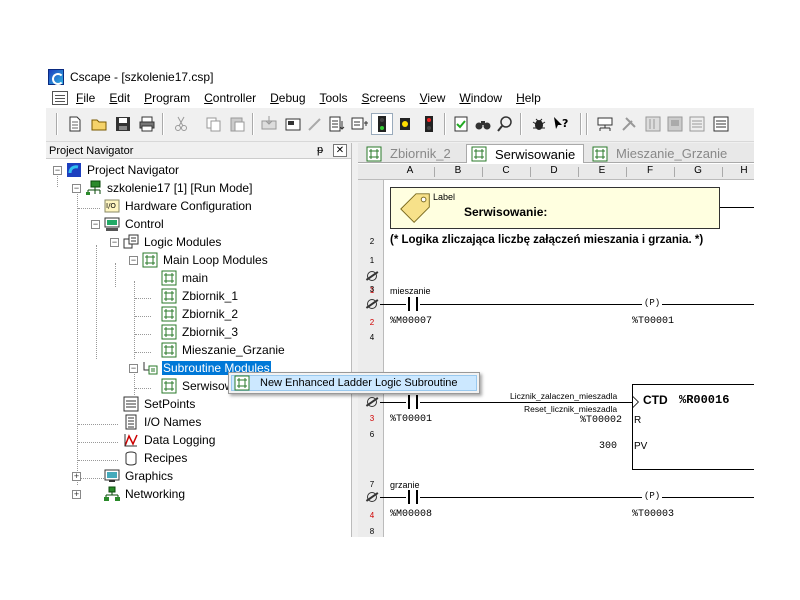 The width and height of the screenshot is (800, 600). What do you see at coordinates (384, 98) in the screenshot?
I see `menu-screens: Screens` at bounding box center [384, 98].